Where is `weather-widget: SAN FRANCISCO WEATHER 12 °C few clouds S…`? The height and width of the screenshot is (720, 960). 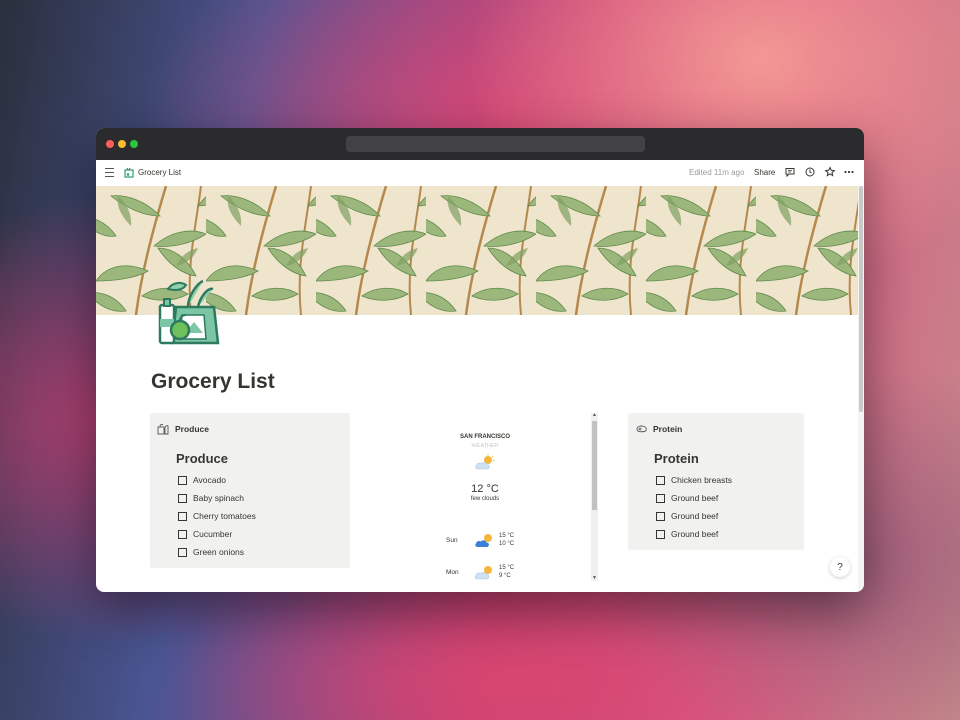 weather-widget: SAN FRANCISCO WEATHER 12 °C few clouds S… is located at coordinates (497, 497).